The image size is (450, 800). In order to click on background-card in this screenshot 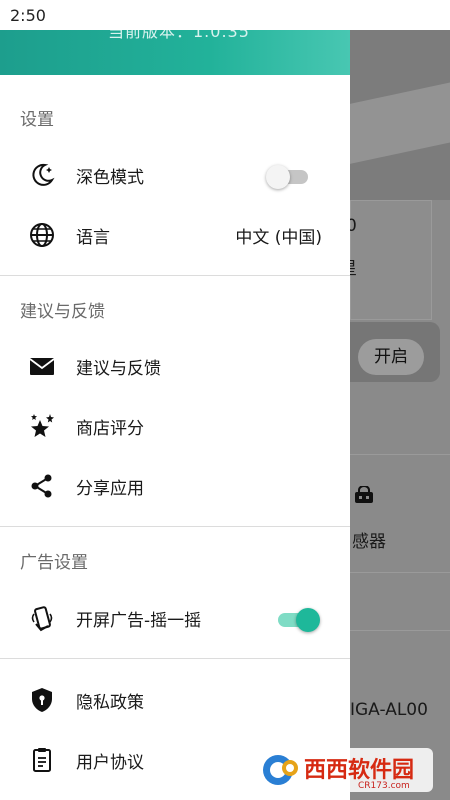, I will do `click(391, 260)`.